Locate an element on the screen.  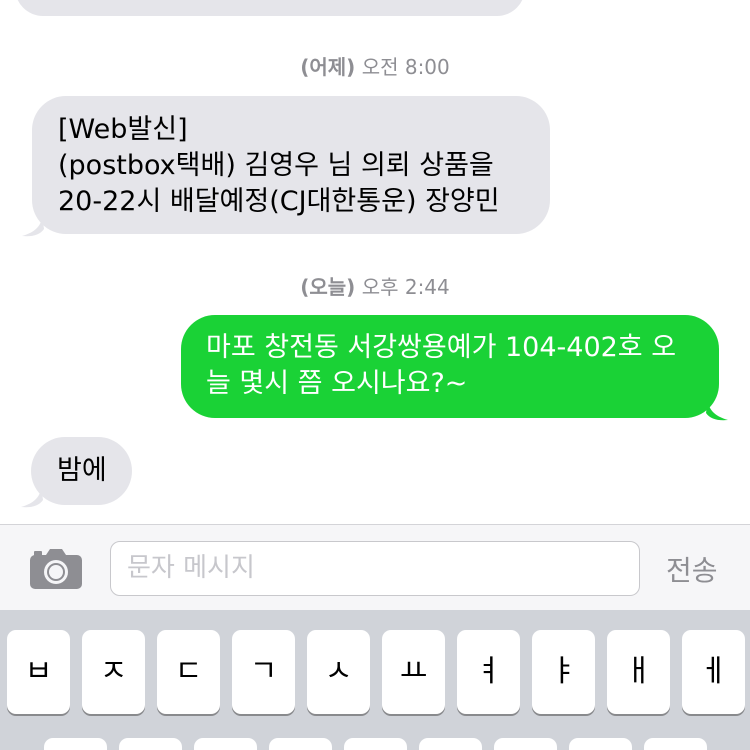
previous-message-bubble is located at coordinates (270, 8).